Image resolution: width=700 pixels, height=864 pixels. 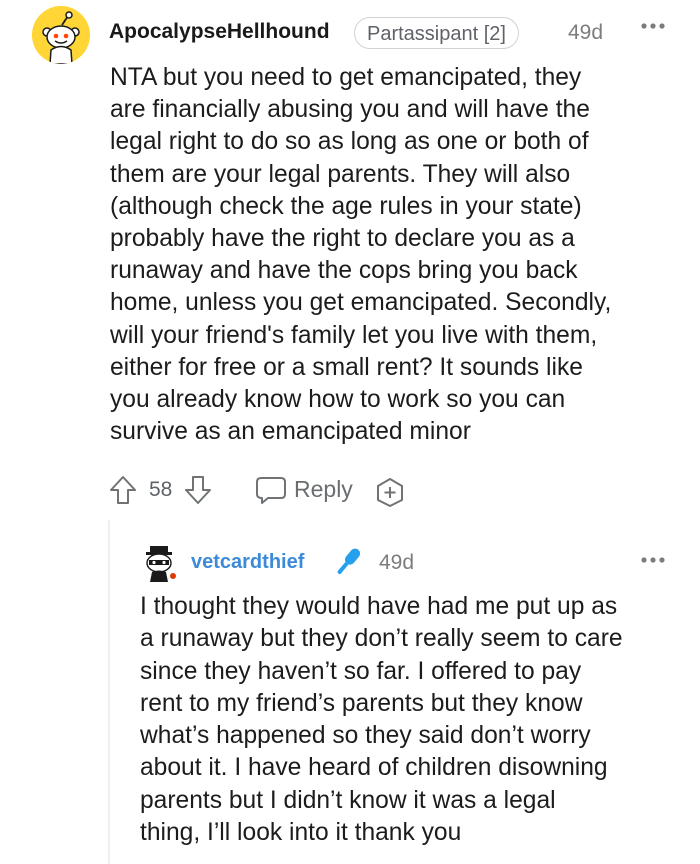 I want to click on downvote-icon, so click(x=198, y=490).